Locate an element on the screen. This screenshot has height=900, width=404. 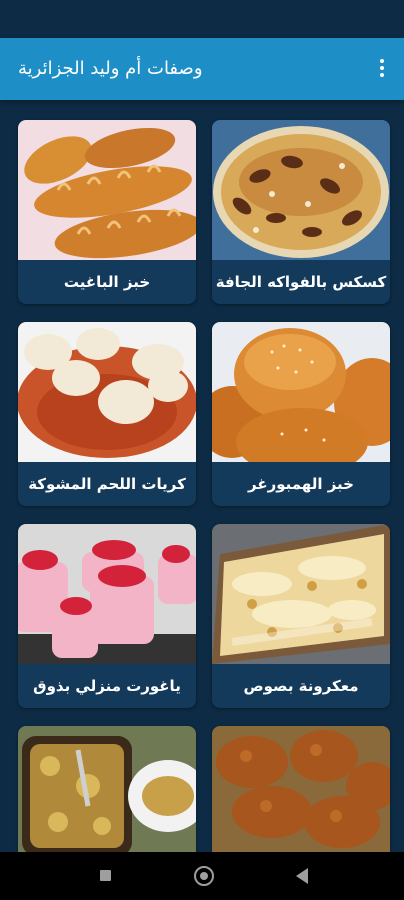
recents-square-icon is located at coordinates (105, 875).